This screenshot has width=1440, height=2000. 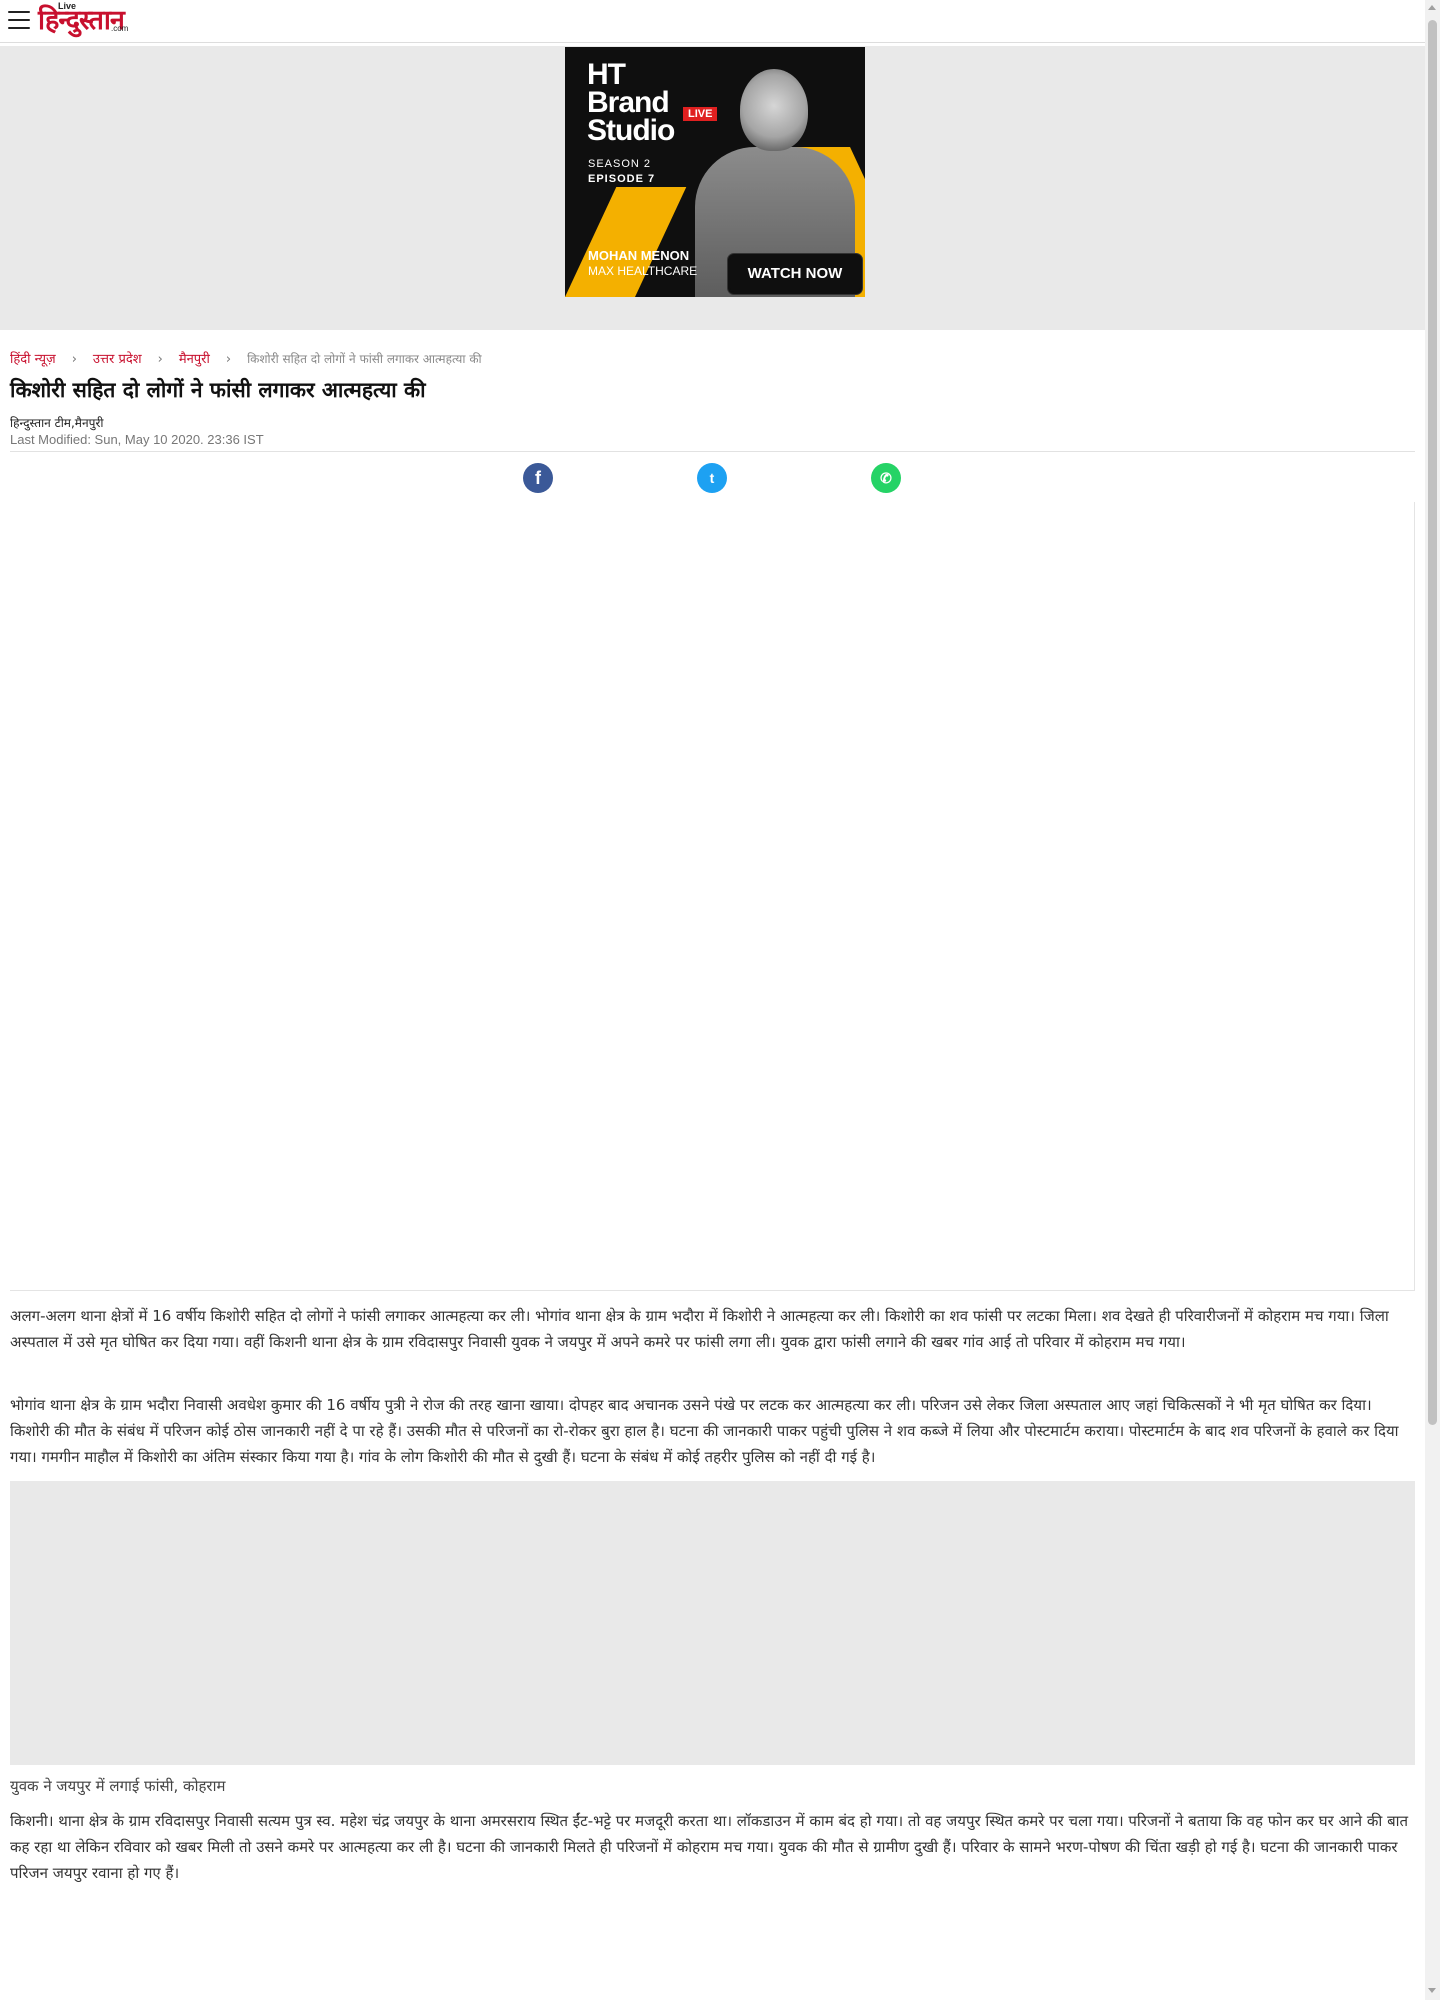 I want to click on mid-article-ad-slot, so click(x=712, y=1623).